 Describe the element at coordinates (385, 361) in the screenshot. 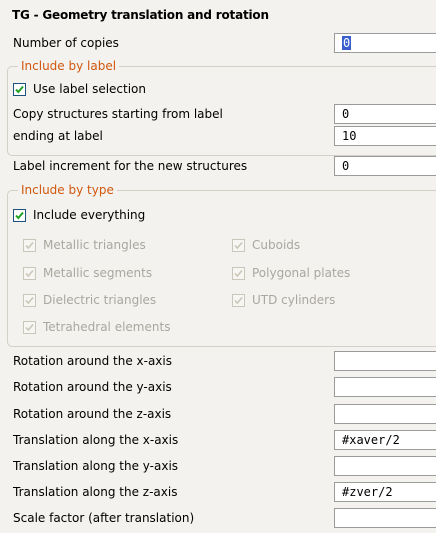

I see `rotation-x-input` at that location.